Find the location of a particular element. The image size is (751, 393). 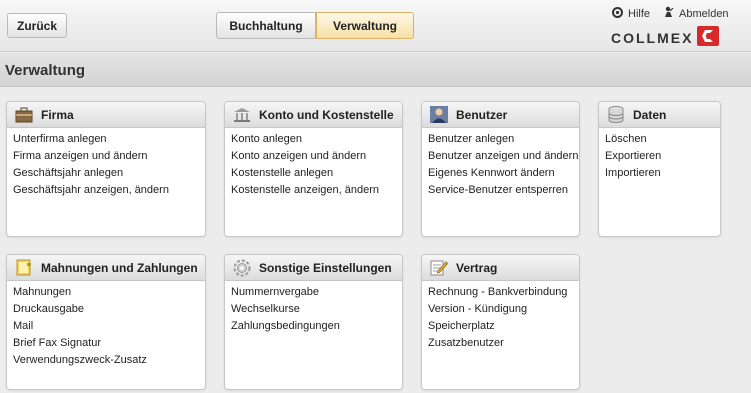

card-header: Sonstige Einstellungen is located at coordinates (313, 268).